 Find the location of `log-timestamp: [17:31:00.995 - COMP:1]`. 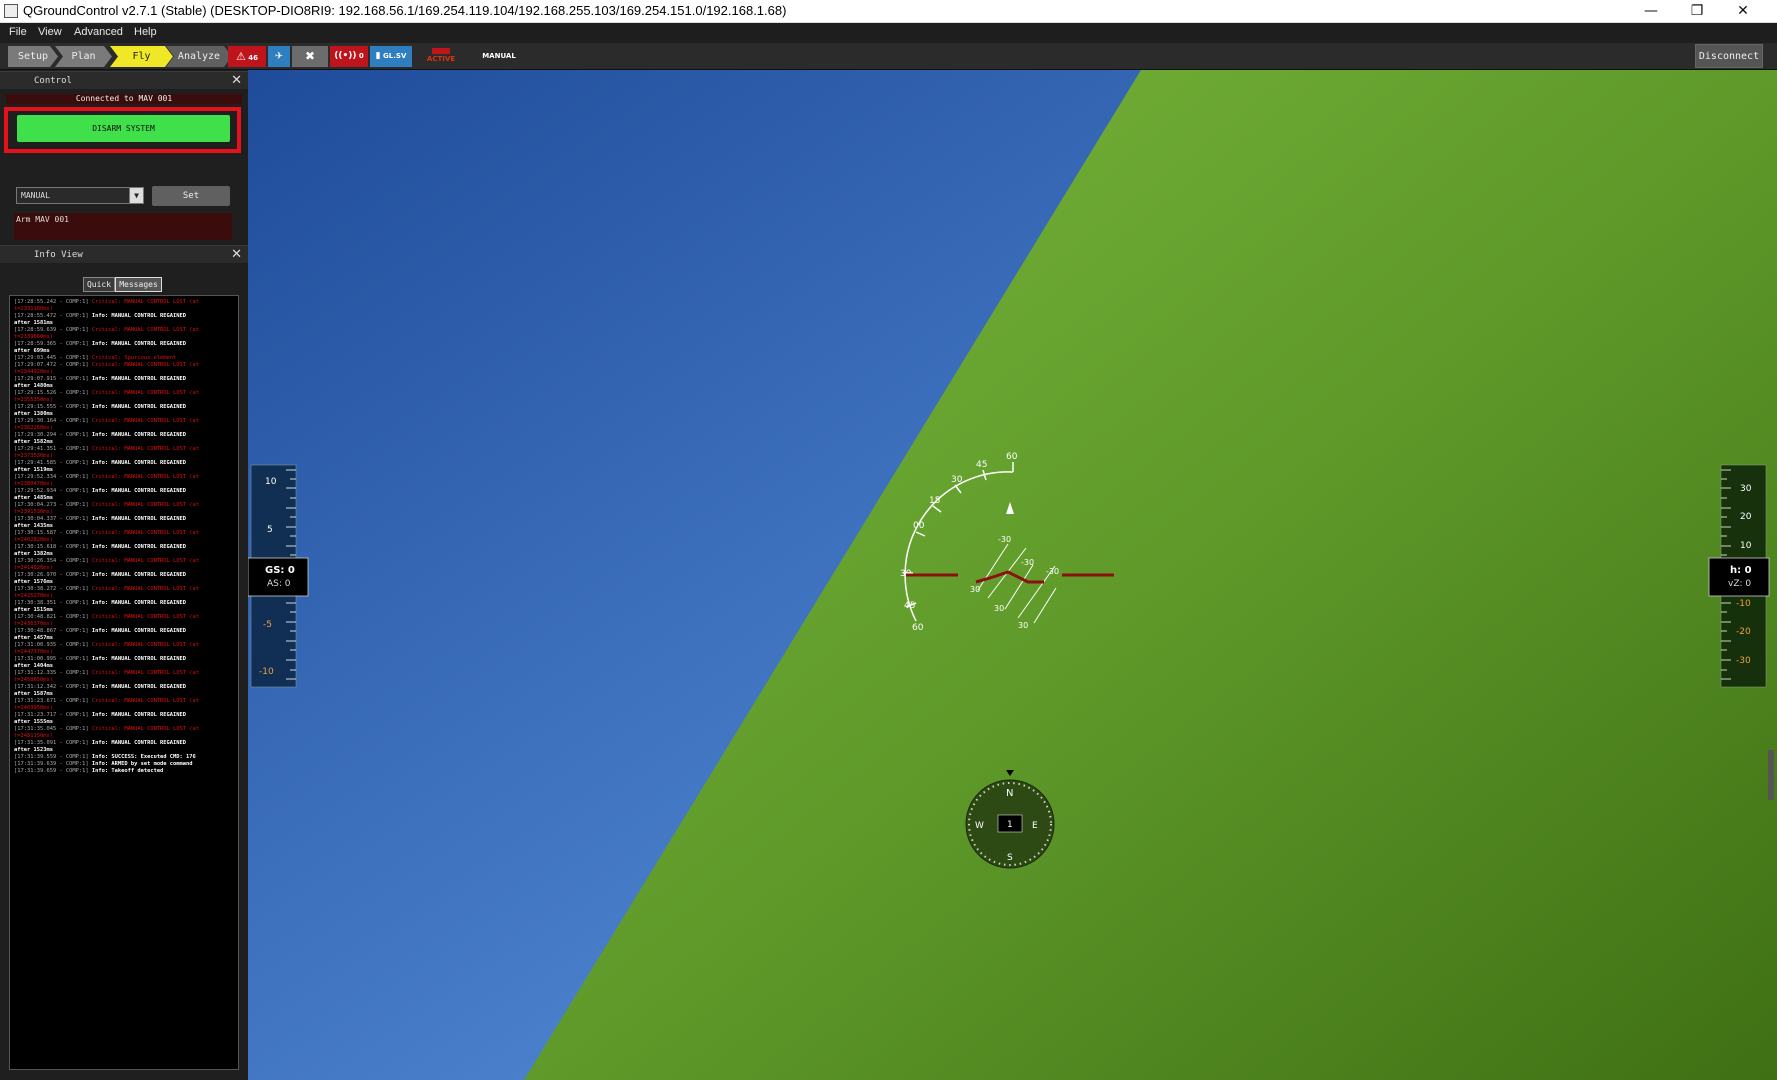

log-timestamp: [17:31:00.995 - COMP:1] is located at coordinates (51, 659).